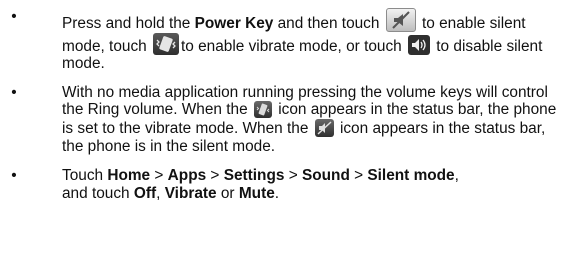 This screenshot has height=264, width=582. What do you see at coordinates (187, 176) in the screenshot?
I see `menu-apps: Apps` at bounding box center [187, 176].